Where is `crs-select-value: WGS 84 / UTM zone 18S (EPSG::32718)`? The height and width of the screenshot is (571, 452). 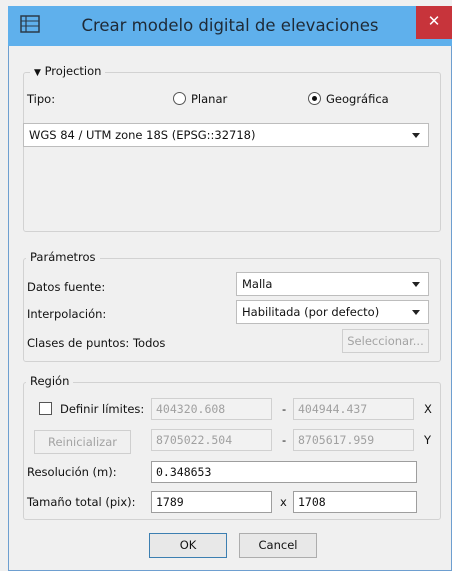 crs-select-value: WGS 84 / UTM zone 18S (EPSG::32718) is located at coordinates (142, 135).